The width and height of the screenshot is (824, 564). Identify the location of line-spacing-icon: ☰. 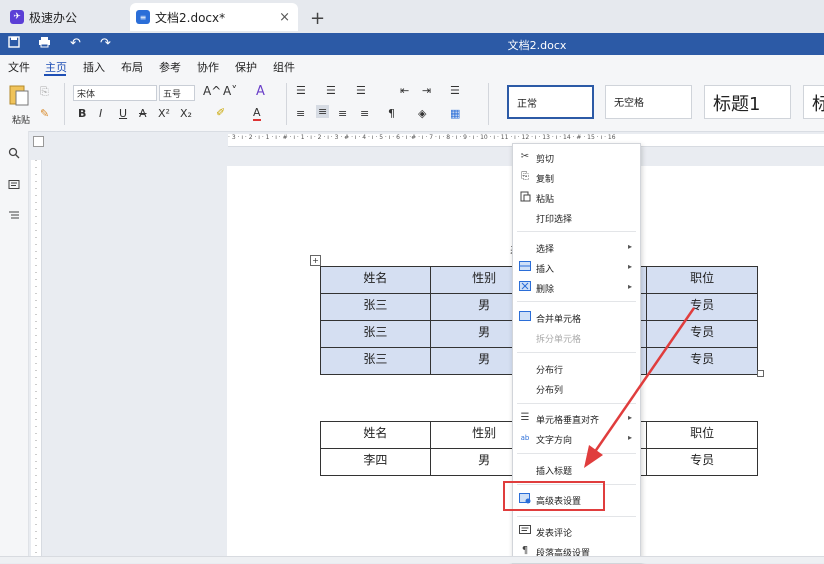
(455, 90).